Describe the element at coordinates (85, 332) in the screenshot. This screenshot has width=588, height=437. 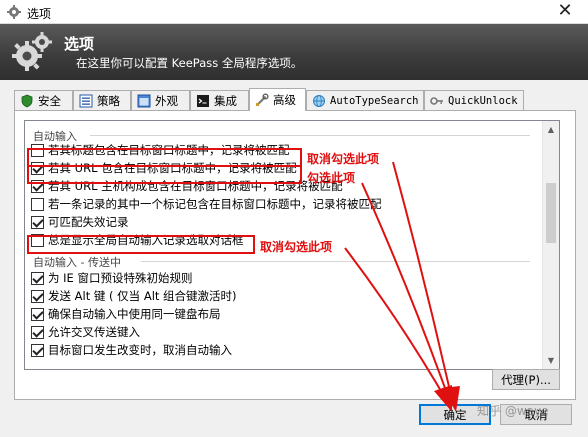
I see `list-item: 允许交叉传送键入` at that location.